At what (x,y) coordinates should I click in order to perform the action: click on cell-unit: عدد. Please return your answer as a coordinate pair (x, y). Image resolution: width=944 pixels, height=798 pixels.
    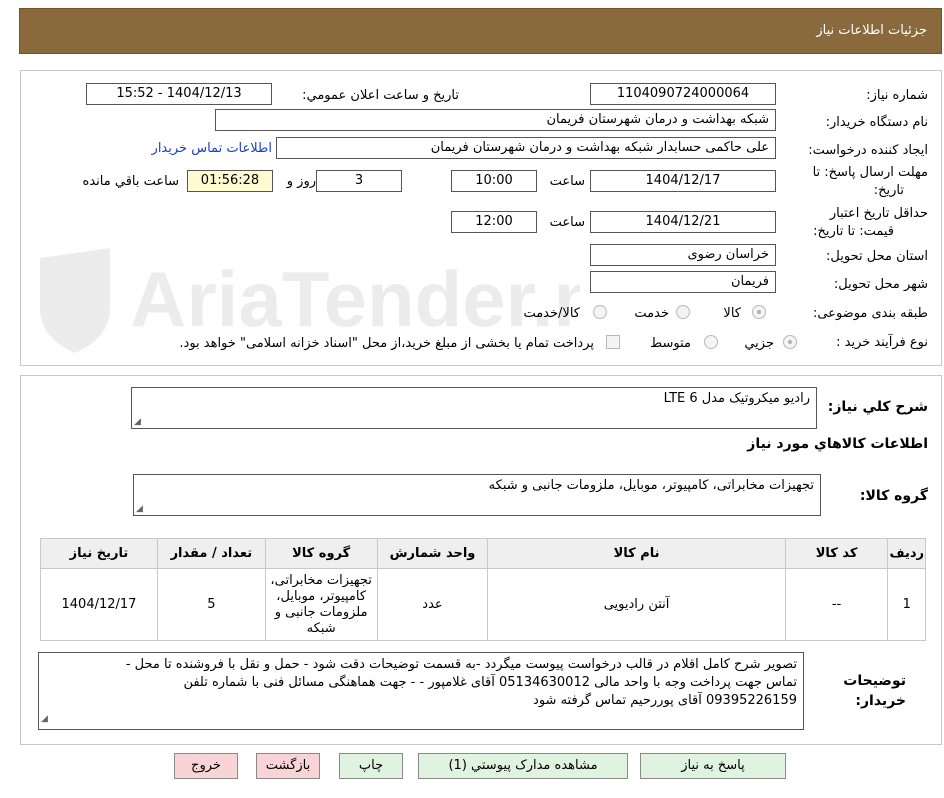
    Looking at the image, I should click on (432, 604).